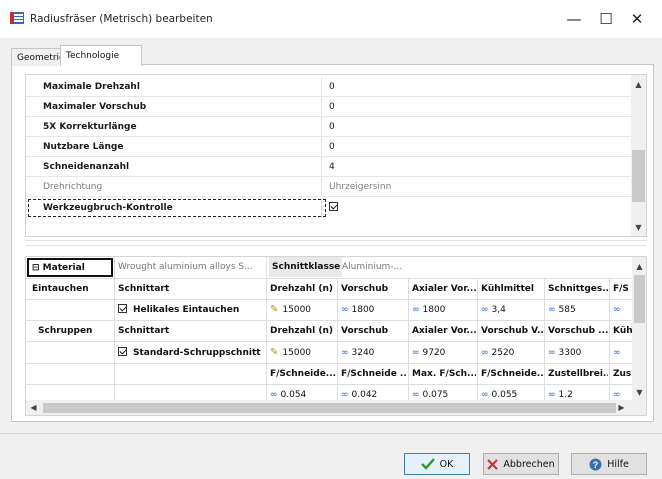 The width and height of the screenshot is (662, 479). Describe the element at coordinates (446, 464) in the screenshot. I see `ok-button-label: OK` at that location.